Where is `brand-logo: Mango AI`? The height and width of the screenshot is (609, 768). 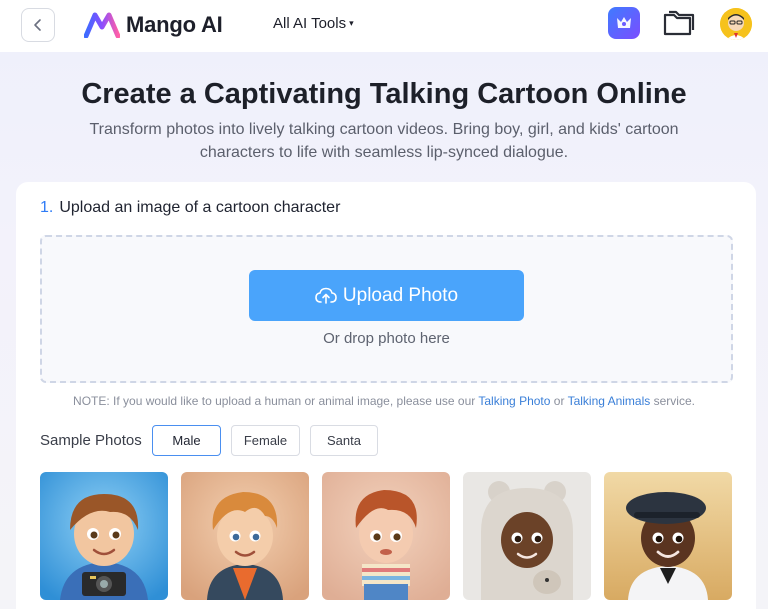 brand-logo: Mango AI is located at coordinates (153, 25).